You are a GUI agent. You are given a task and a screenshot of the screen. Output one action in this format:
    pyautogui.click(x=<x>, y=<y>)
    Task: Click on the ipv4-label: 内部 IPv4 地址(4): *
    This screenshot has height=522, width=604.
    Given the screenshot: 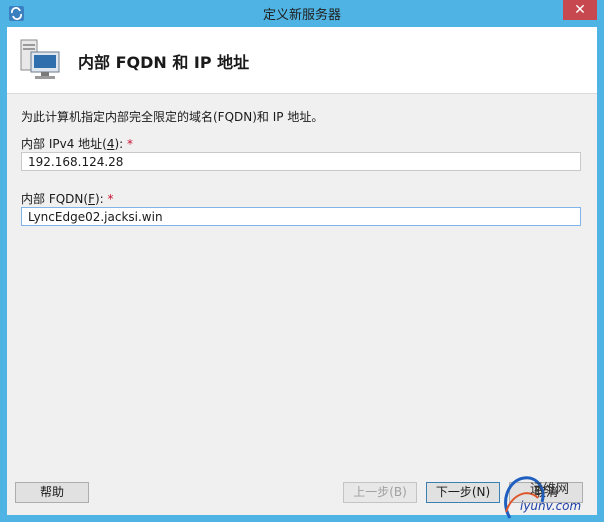 What is the action you would take?
    pyautogui.click(x=77, y=143)
    